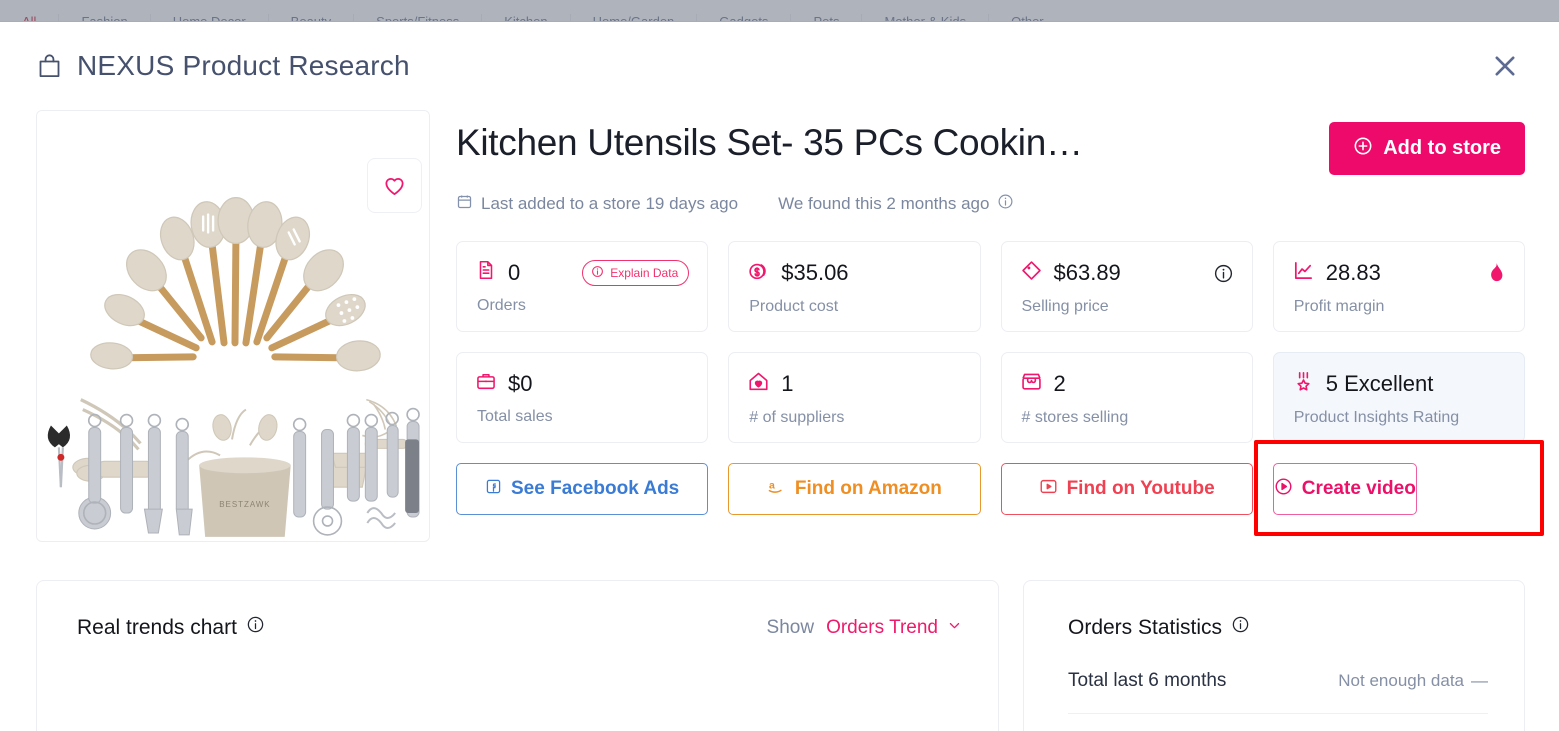  I want to click on metric-label: Orders, so click(501, 305).